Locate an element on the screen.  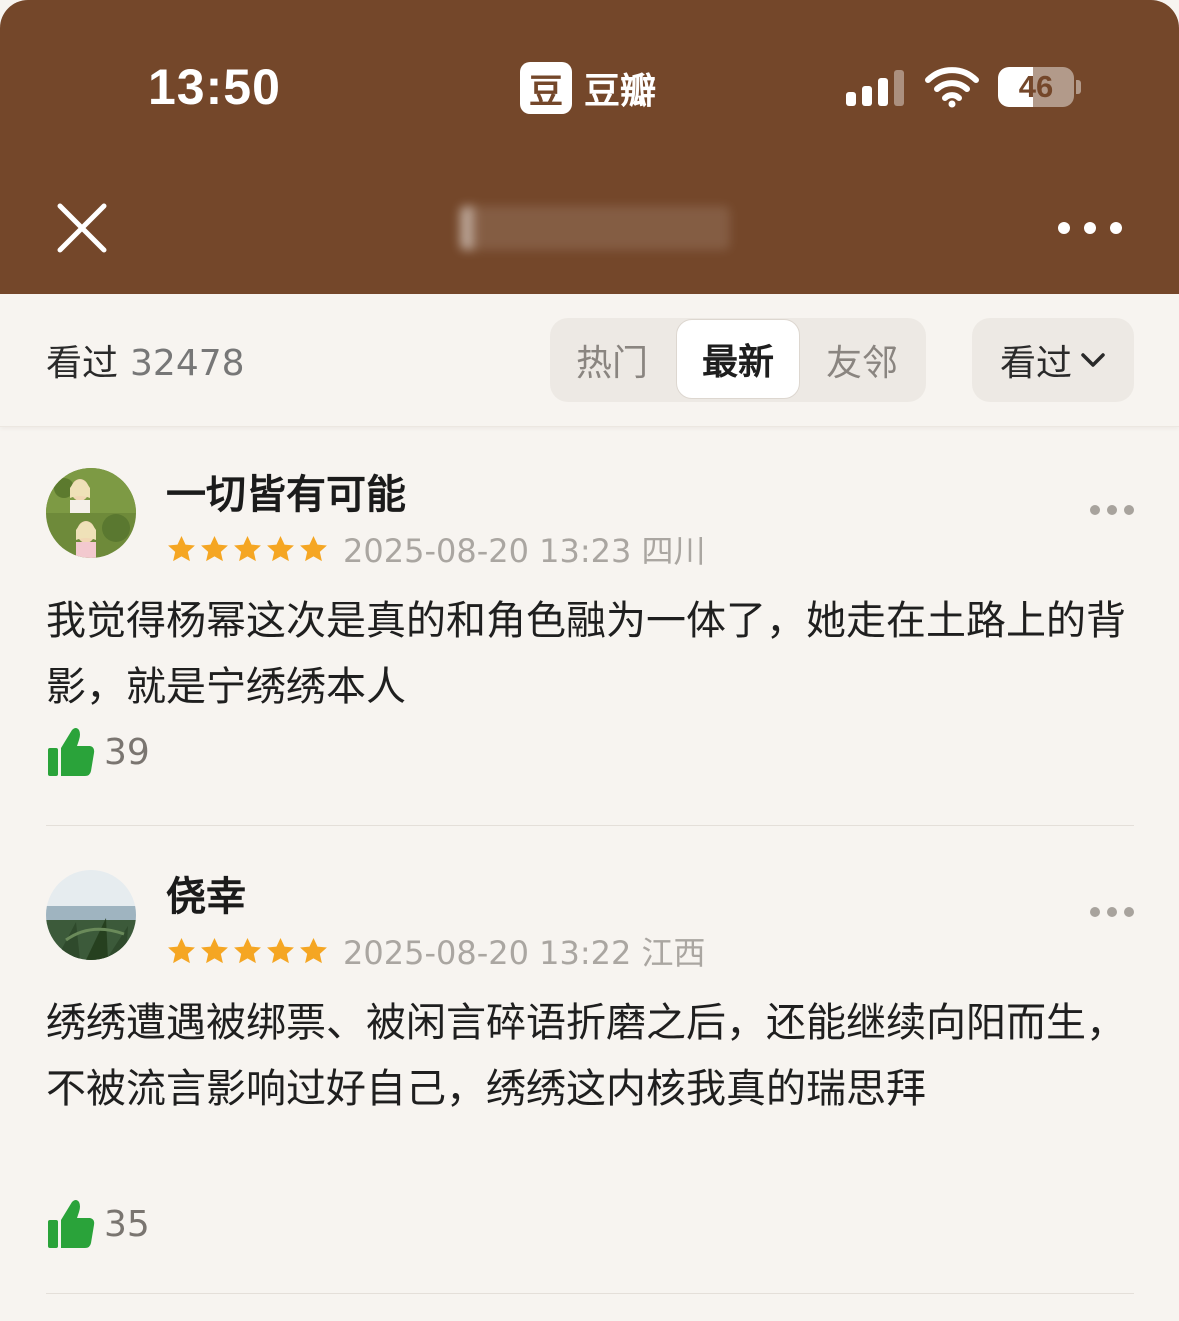
like-button: 39 is located at coordinates (98, 752).